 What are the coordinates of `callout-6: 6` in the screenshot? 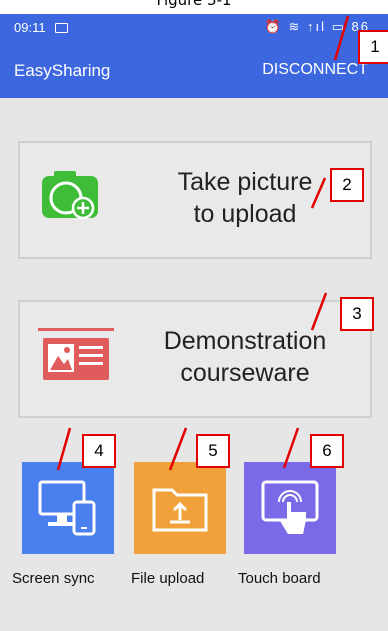 It's located at (327, 451).